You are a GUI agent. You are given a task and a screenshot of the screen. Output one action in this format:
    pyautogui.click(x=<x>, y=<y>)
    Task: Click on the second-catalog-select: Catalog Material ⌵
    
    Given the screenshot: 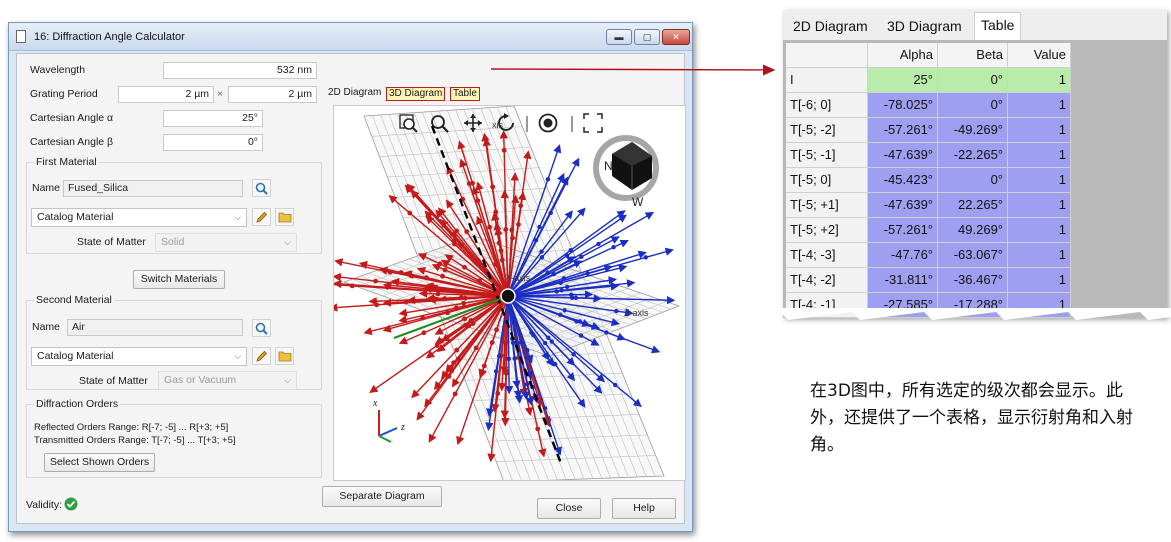 What is the action you would take?
    pyautogui.click(x=139, y=356)
    